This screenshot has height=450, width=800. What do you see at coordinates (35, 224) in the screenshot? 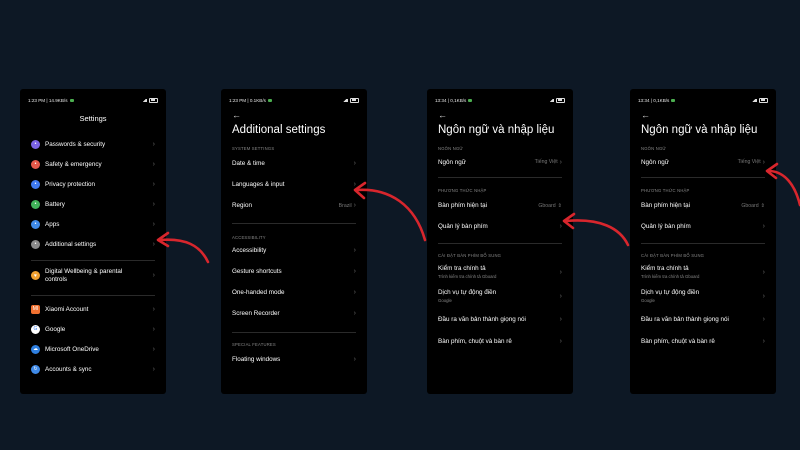
I see `apps-icon: •` at bounding box center [35, 224].